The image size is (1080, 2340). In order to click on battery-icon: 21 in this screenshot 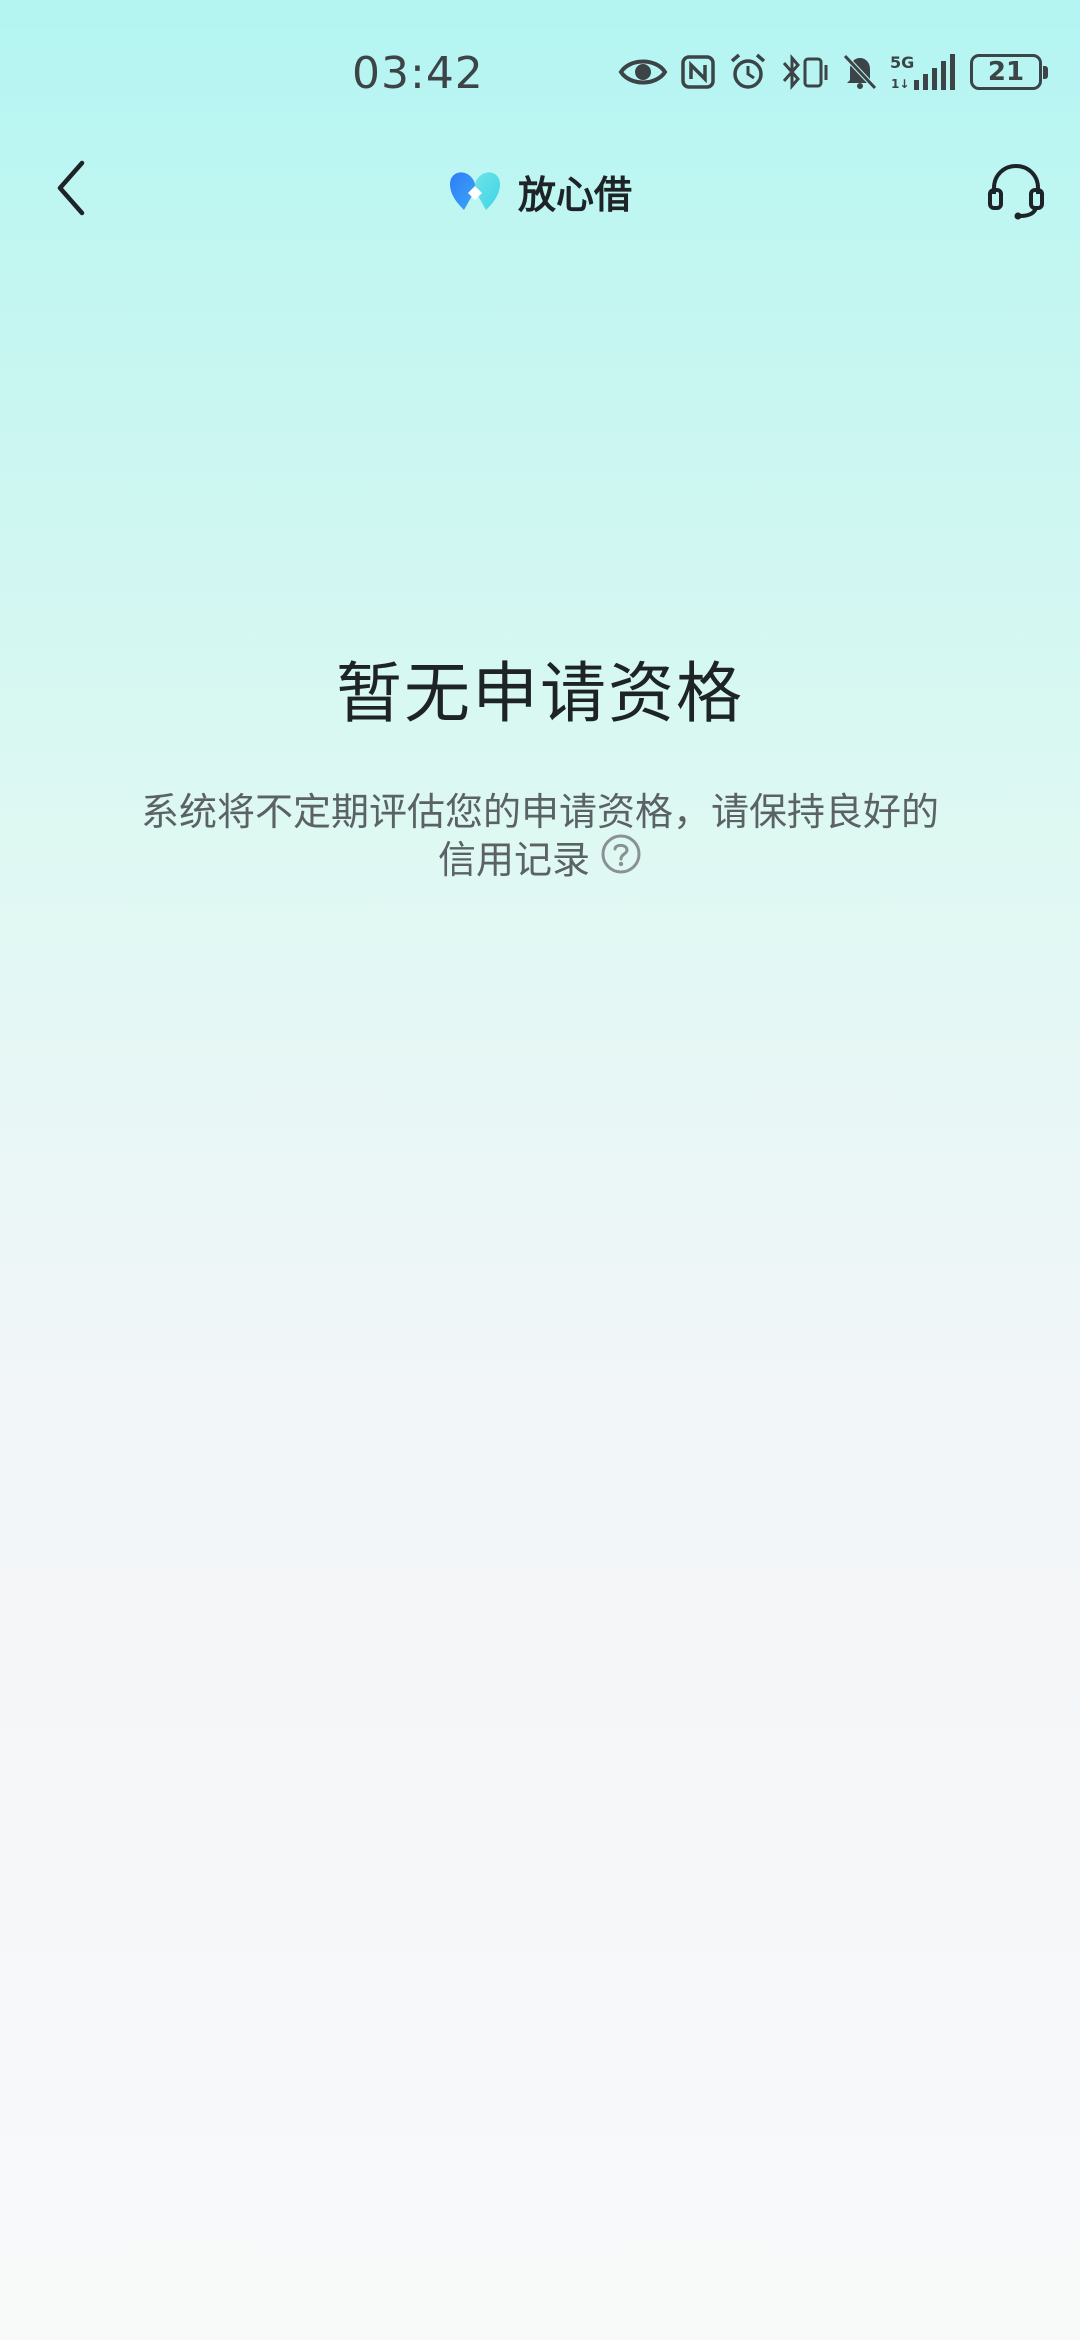, I will do `click(1009, 72)`.